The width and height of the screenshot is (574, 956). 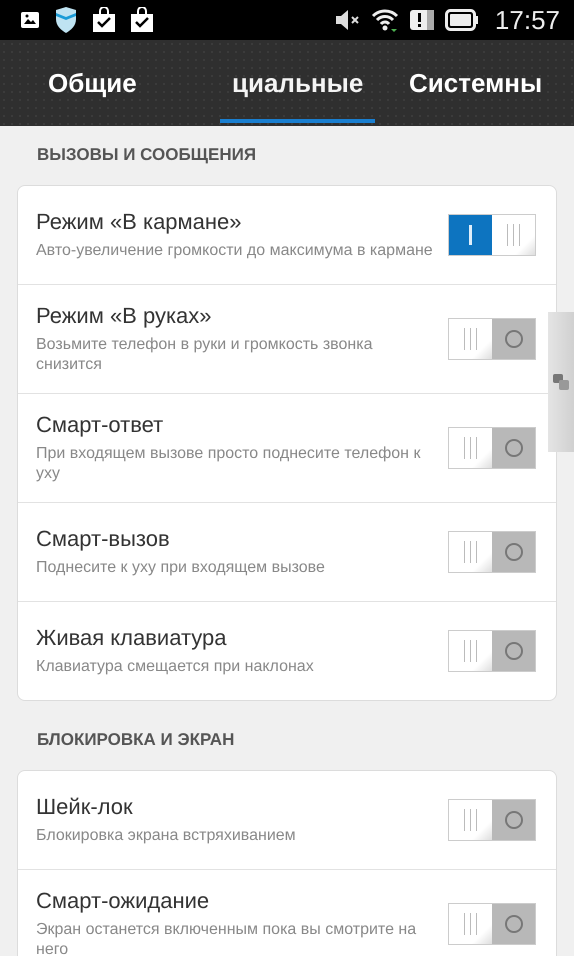 What do you see at coordinates (103, 539) in the screenshot?
I see `setting-title: Смарт-вызов` at bounding box center [103, 539].